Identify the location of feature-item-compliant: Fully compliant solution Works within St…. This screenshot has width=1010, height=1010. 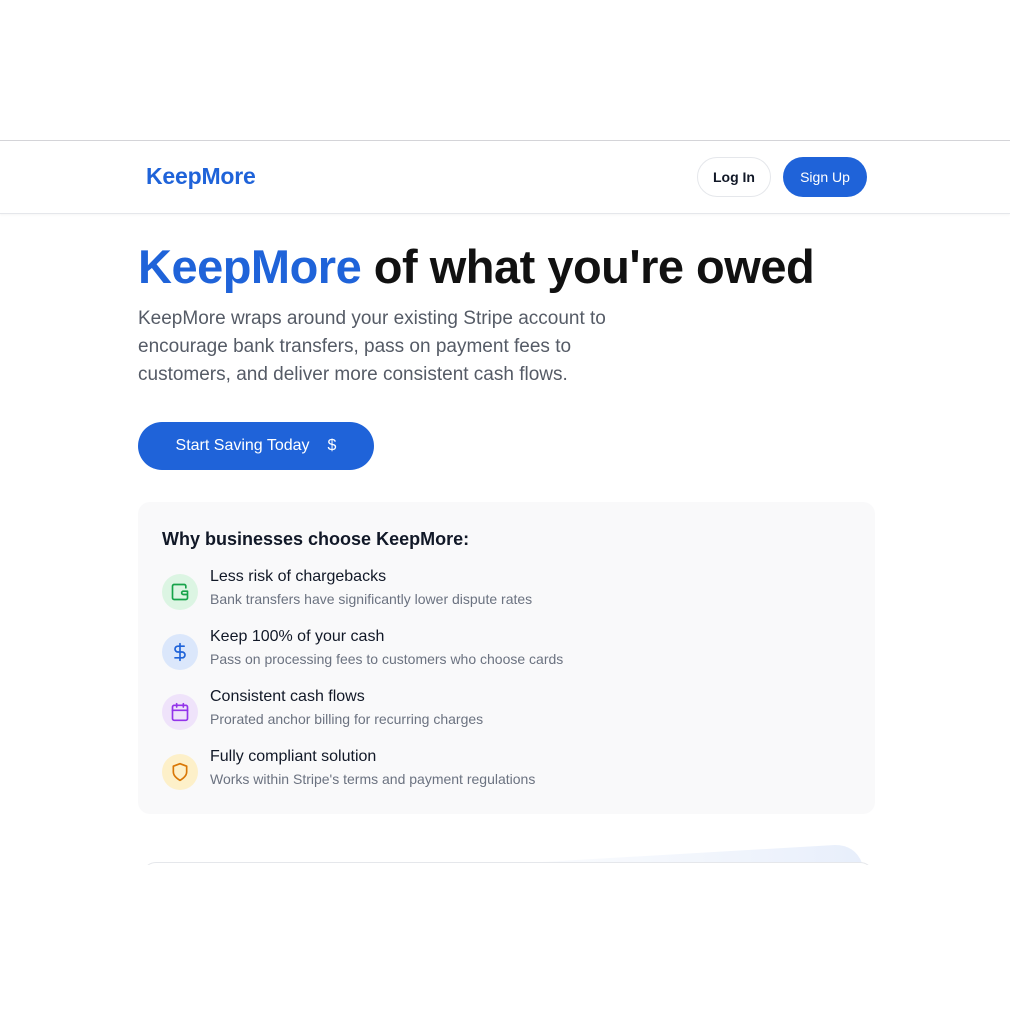
(502, 770).